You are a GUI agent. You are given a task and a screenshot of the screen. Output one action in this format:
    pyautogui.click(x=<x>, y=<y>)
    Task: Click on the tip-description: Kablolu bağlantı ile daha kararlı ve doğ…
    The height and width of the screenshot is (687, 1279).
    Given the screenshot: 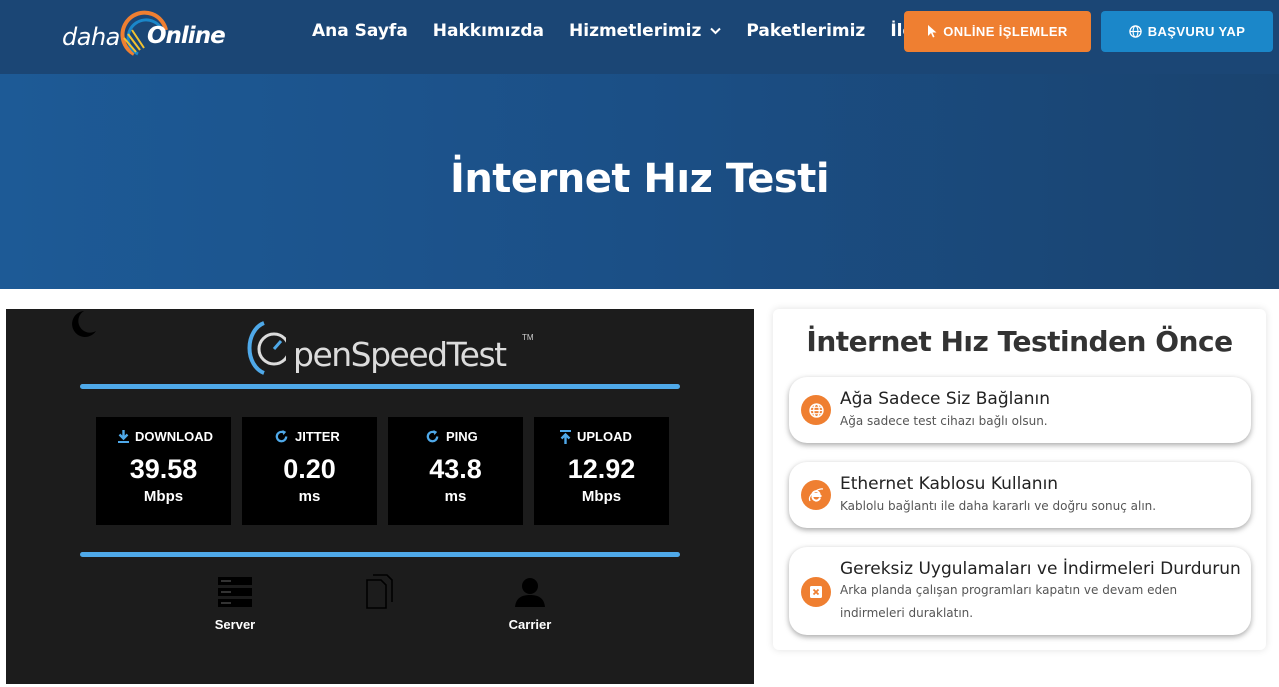 What is the action you would take?
    pyautogui.click(x=998, y=506)
    